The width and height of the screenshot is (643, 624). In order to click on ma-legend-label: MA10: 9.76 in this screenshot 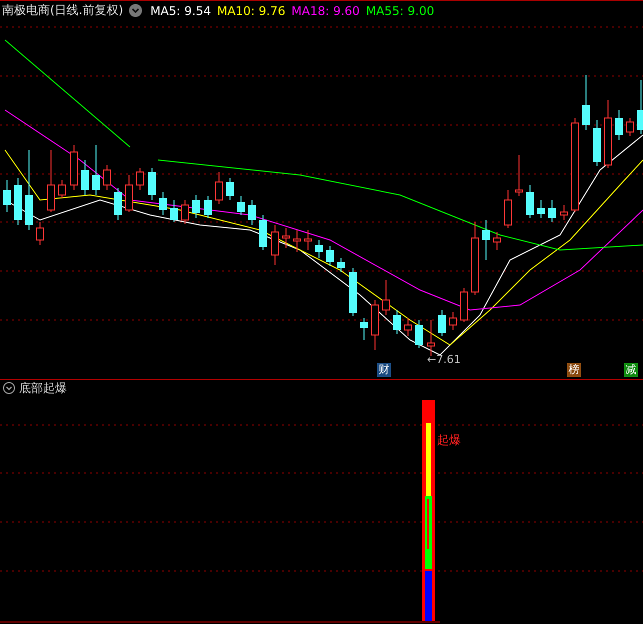, I will do `click(251, 11)`.